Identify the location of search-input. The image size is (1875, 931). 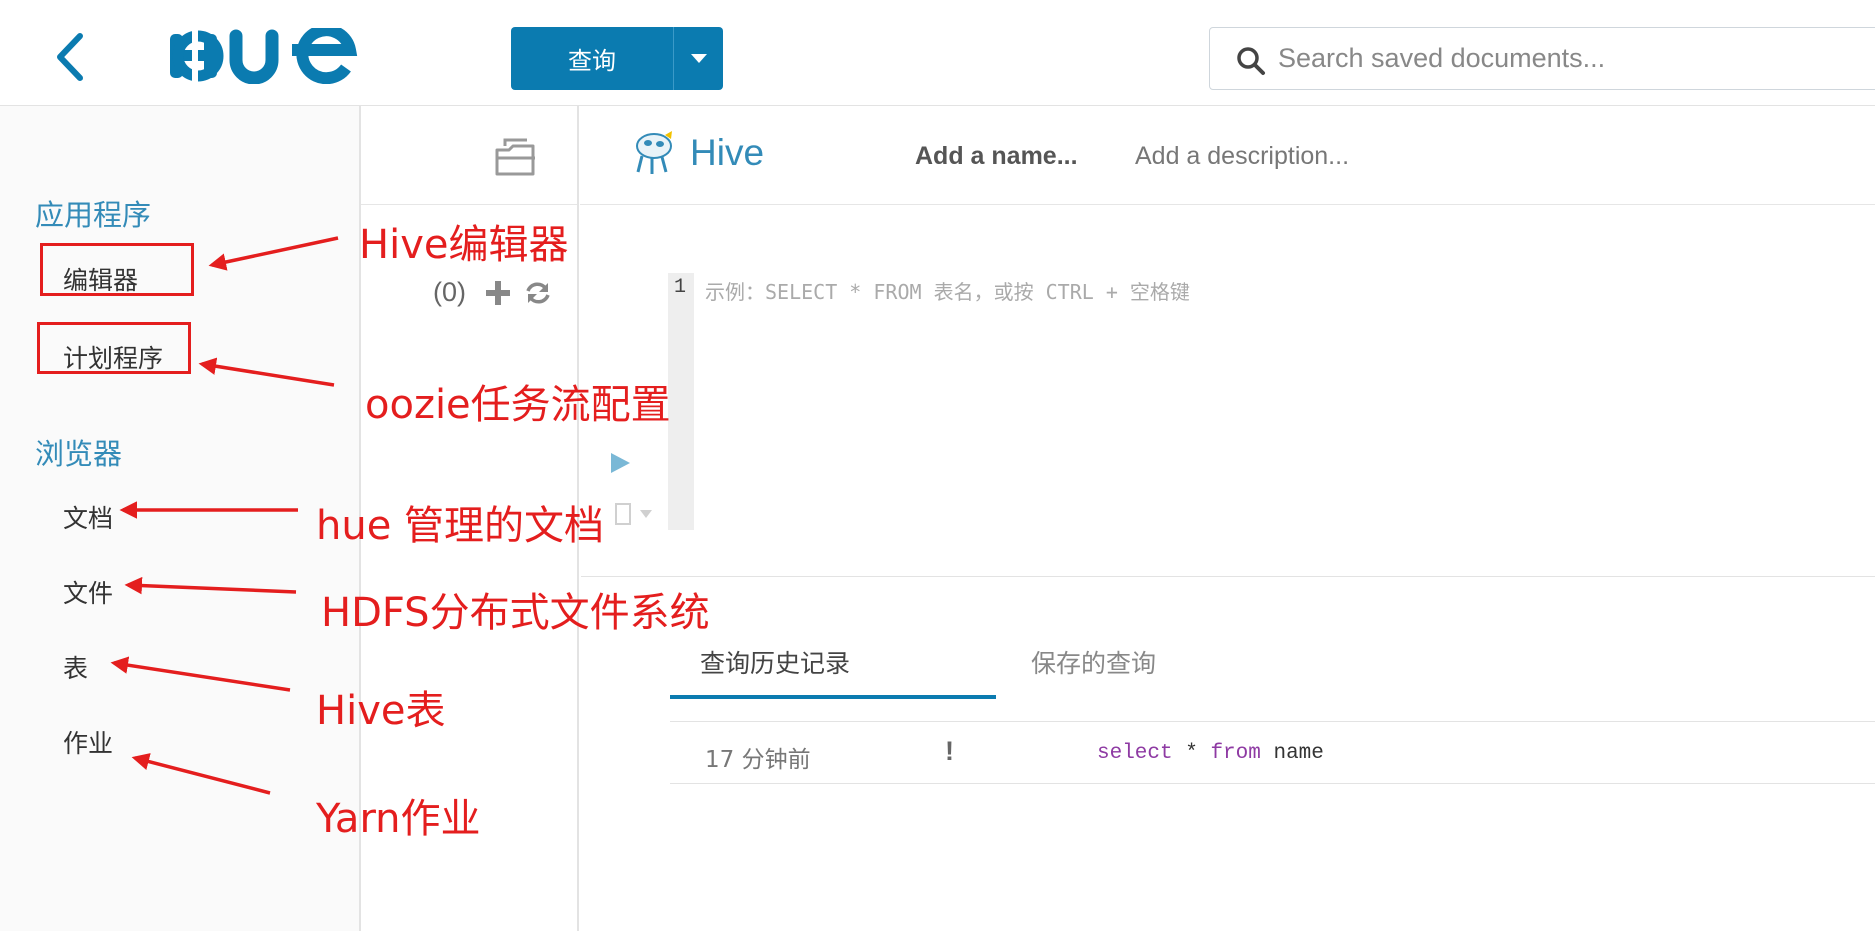
(1558, 58).